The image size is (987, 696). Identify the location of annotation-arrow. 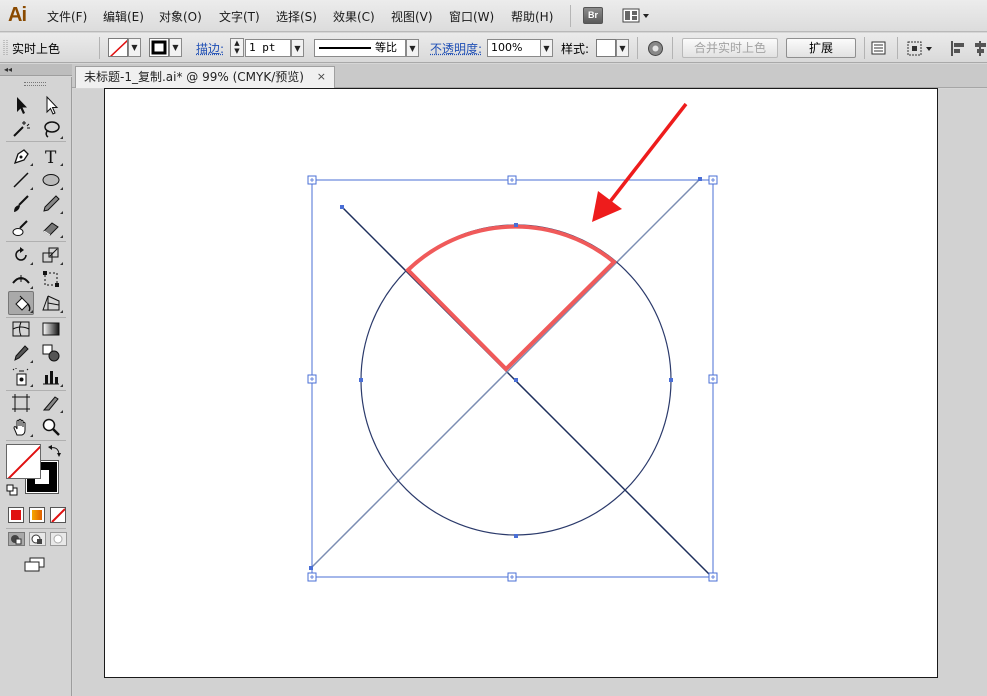
(640, 162).